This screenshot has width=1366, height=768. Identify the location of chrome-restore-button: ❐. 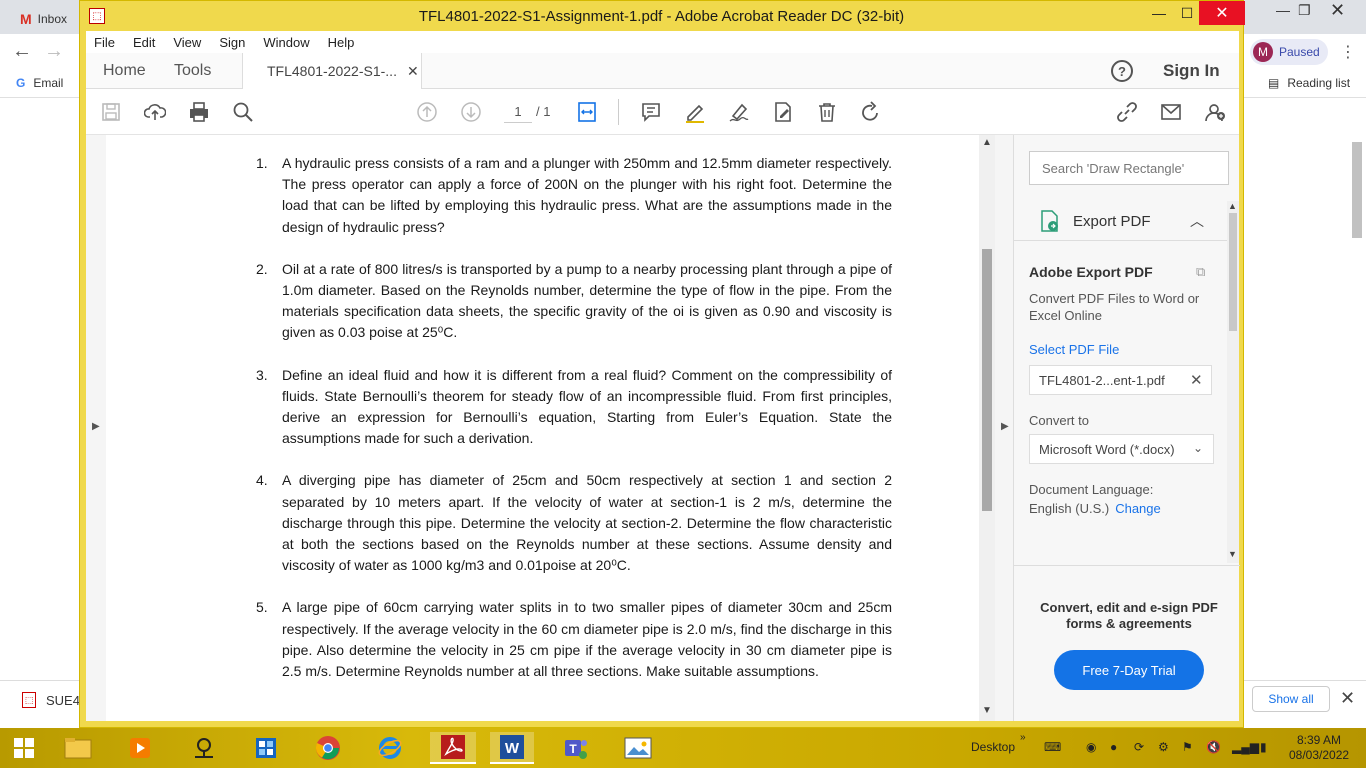
(1304, 10).